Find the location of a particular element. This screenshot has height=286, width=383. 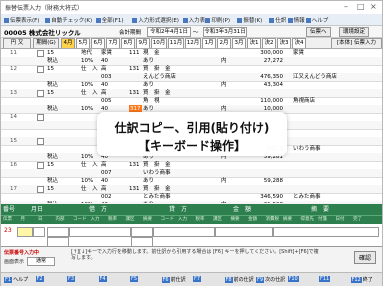

period-tab: 期間(G) is located at coordinates (46, 43).